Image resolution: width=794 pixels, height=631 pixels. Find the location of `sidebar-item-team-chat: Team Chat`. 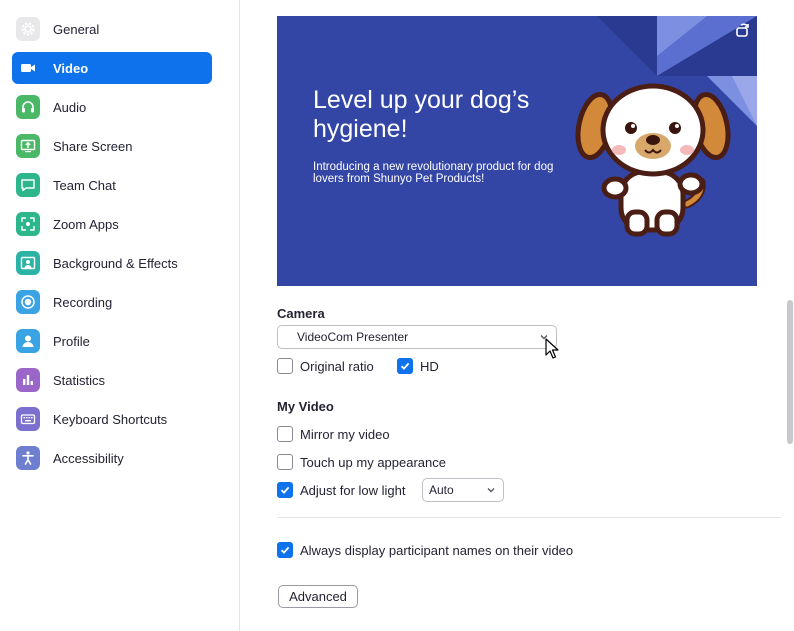

sidebar-item-team-chat: Team Chat is located at coordinates (112, 185).